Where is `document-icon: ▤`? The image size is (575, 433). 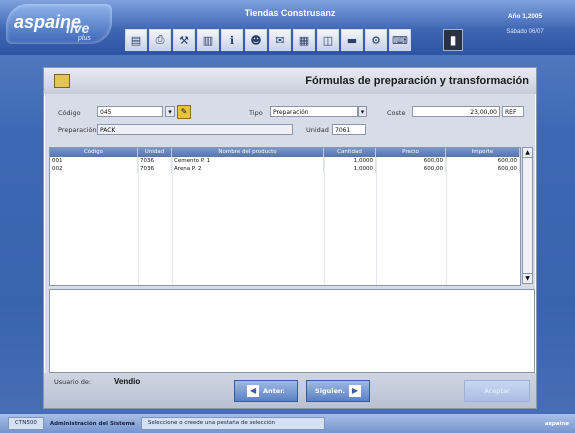
document-icon: ▤ is located at coordinates (136, 40).